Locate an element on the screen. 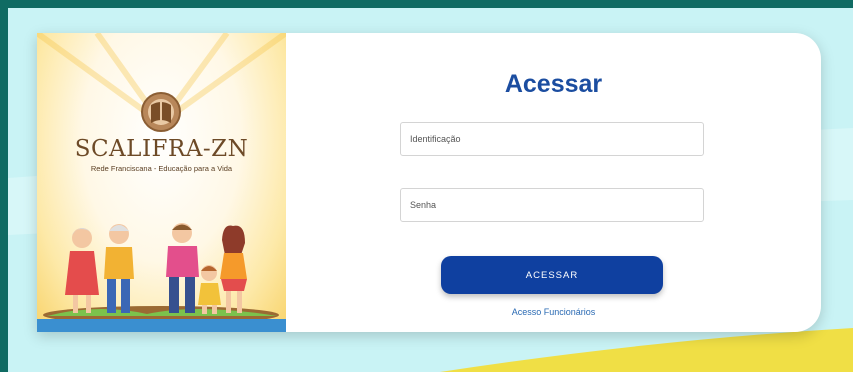 Image resolution: width=853 pixels, height=372 pixels. identification-input is located at coordinates (552, 139).